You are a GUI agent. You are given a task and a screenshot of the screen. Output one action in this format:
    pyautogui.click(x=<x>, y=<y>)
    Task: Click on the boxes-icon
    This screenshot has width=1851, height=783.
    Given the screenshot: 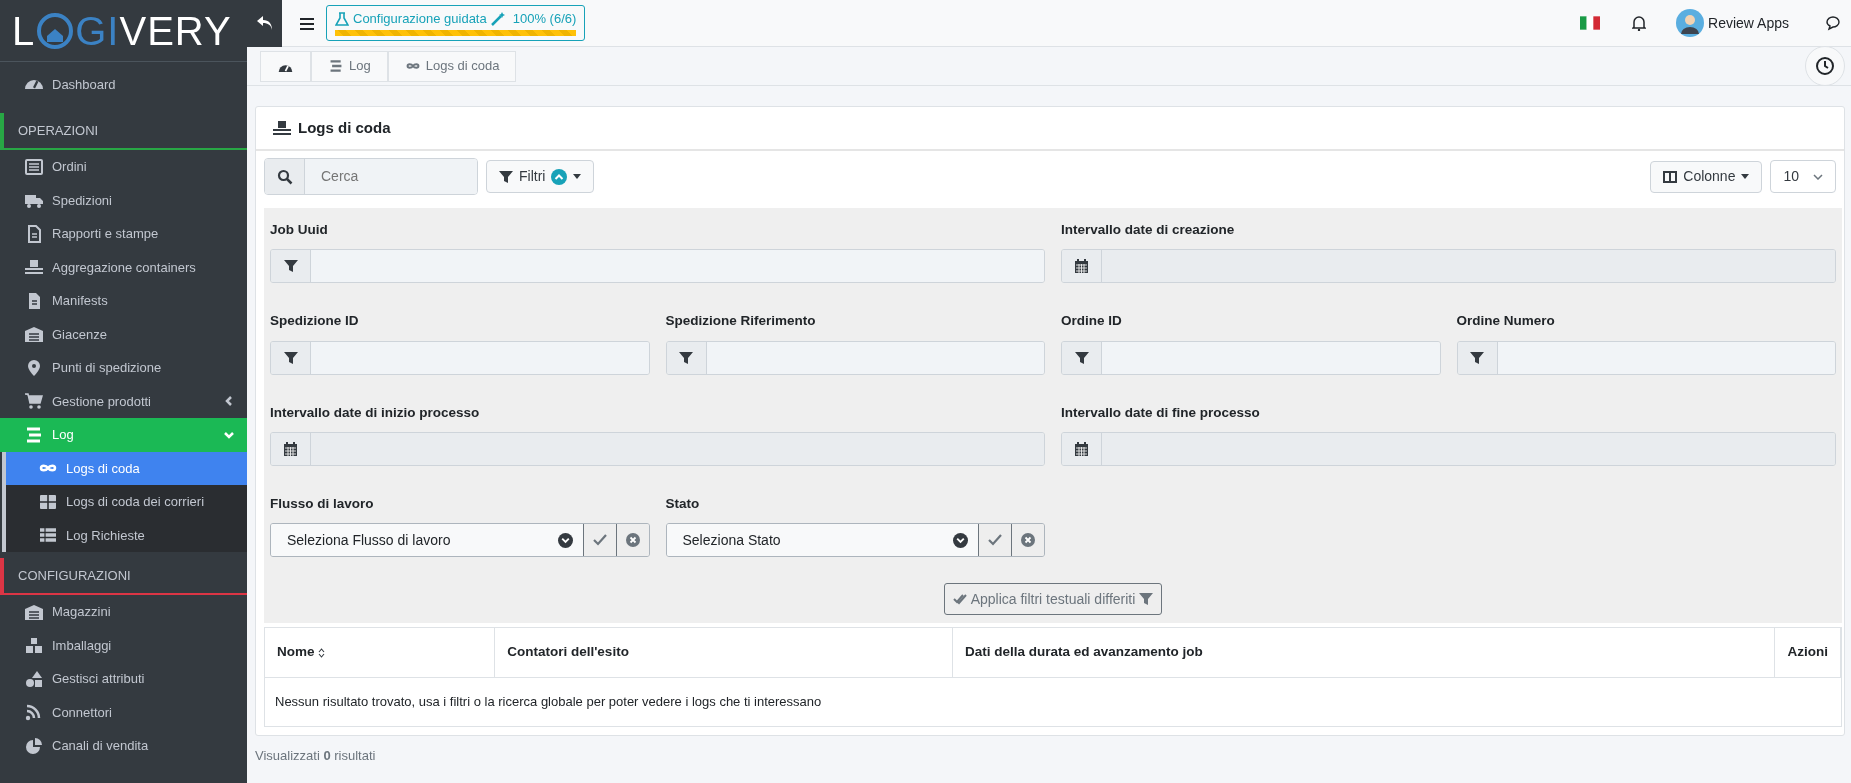 What is the action you would take?
    pyautogui.click(x=34, y=645)
    